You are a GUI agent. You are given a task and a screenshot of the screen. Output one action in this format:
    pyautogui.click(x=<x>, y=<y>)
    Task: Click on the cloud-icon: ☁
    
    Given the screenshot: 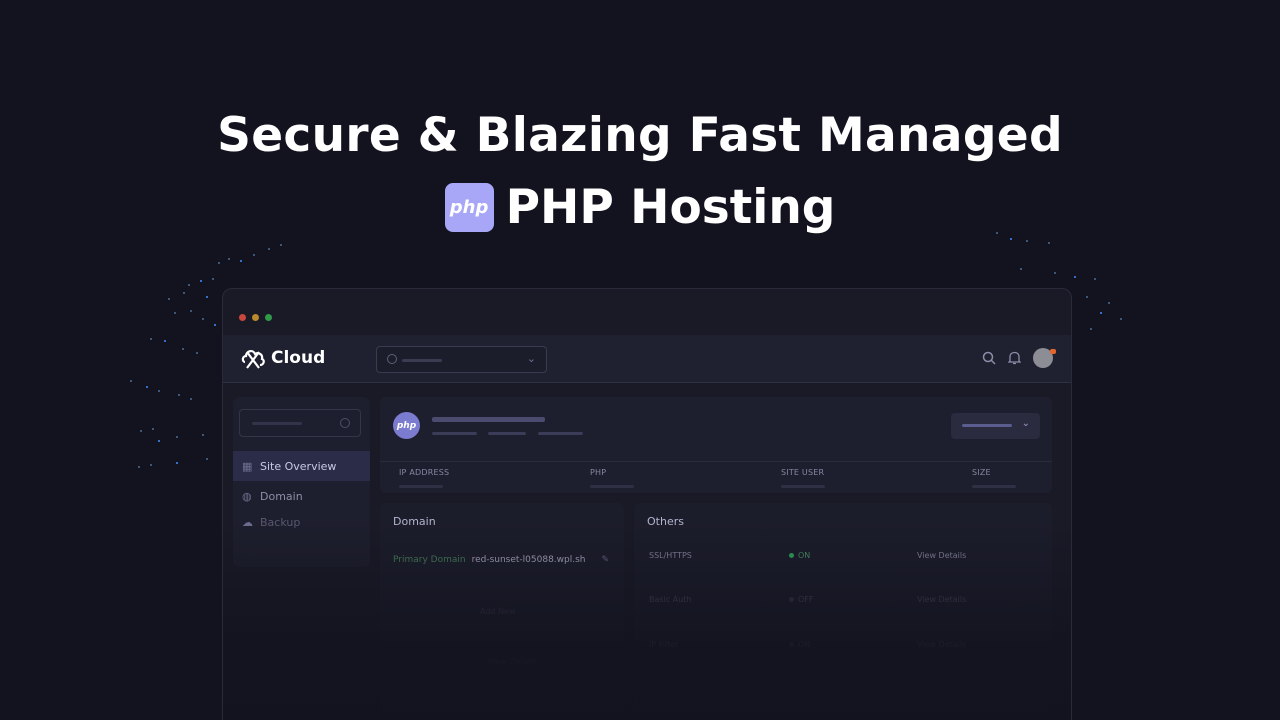 What is the action you would take?
    pyautogui.click(x=247, y=522)
    